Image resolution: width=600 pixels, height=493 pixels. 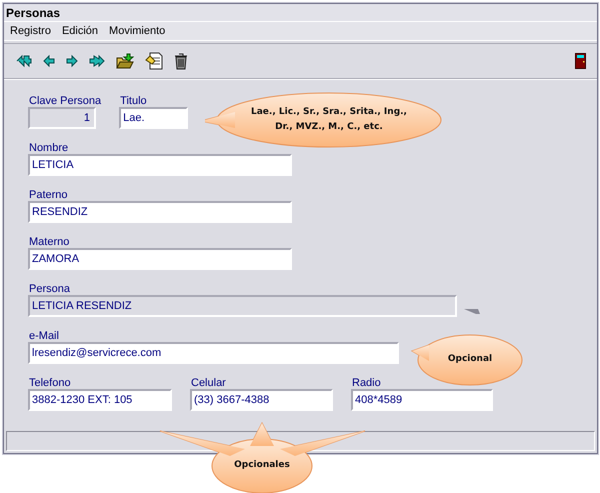 I want to click on text-field: 3882-1230 EXT: 105, so click(x=100, y=400).